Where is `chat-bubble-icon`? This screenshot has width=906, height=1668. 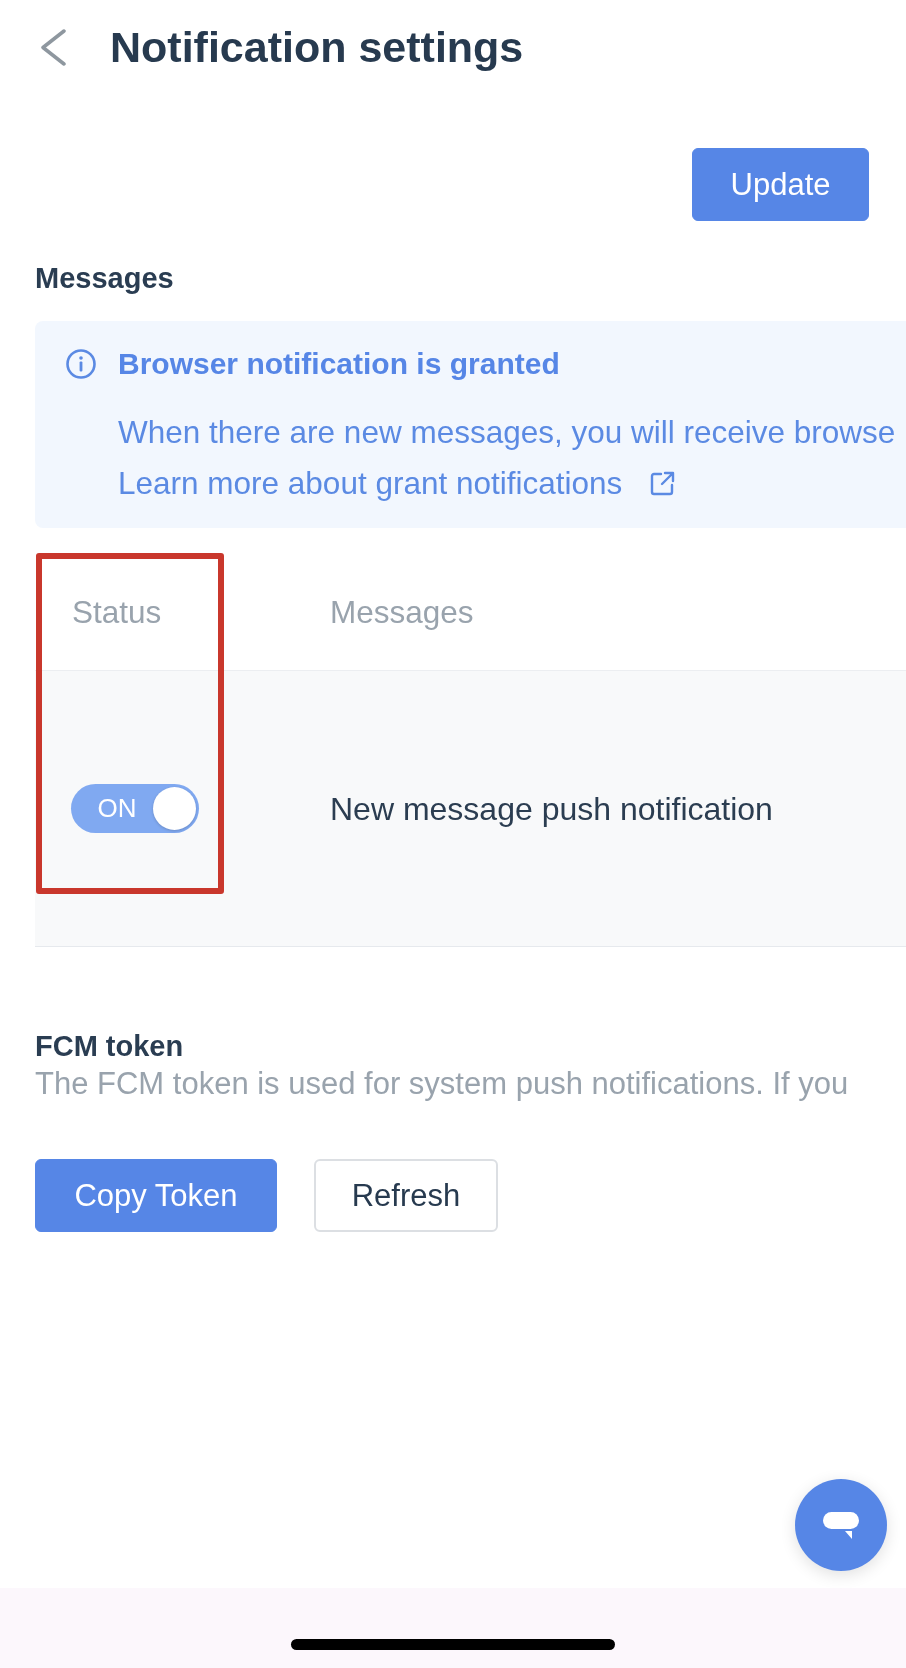 chat-bubble-icon is located at coordinates (841, 1525).